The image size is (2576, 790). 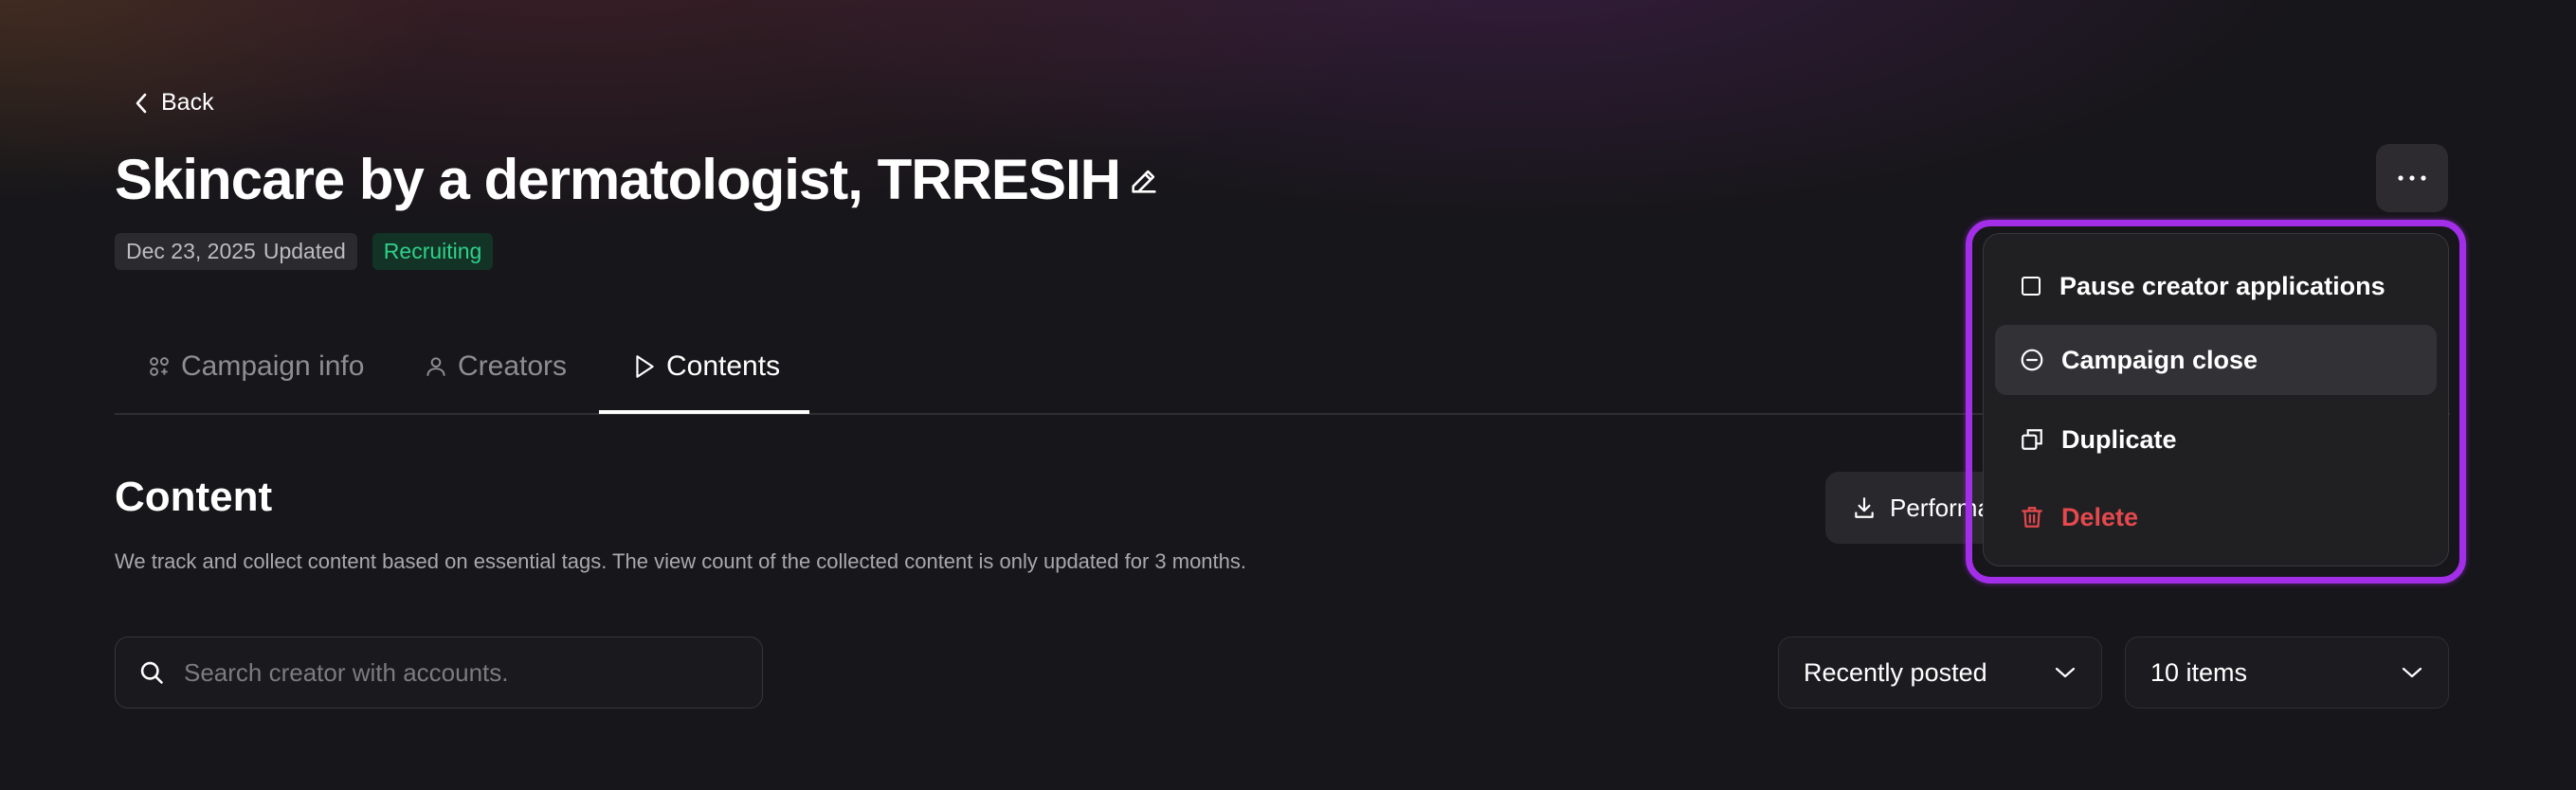 I want to click on back-link: Back, so click(x=174, y=103).